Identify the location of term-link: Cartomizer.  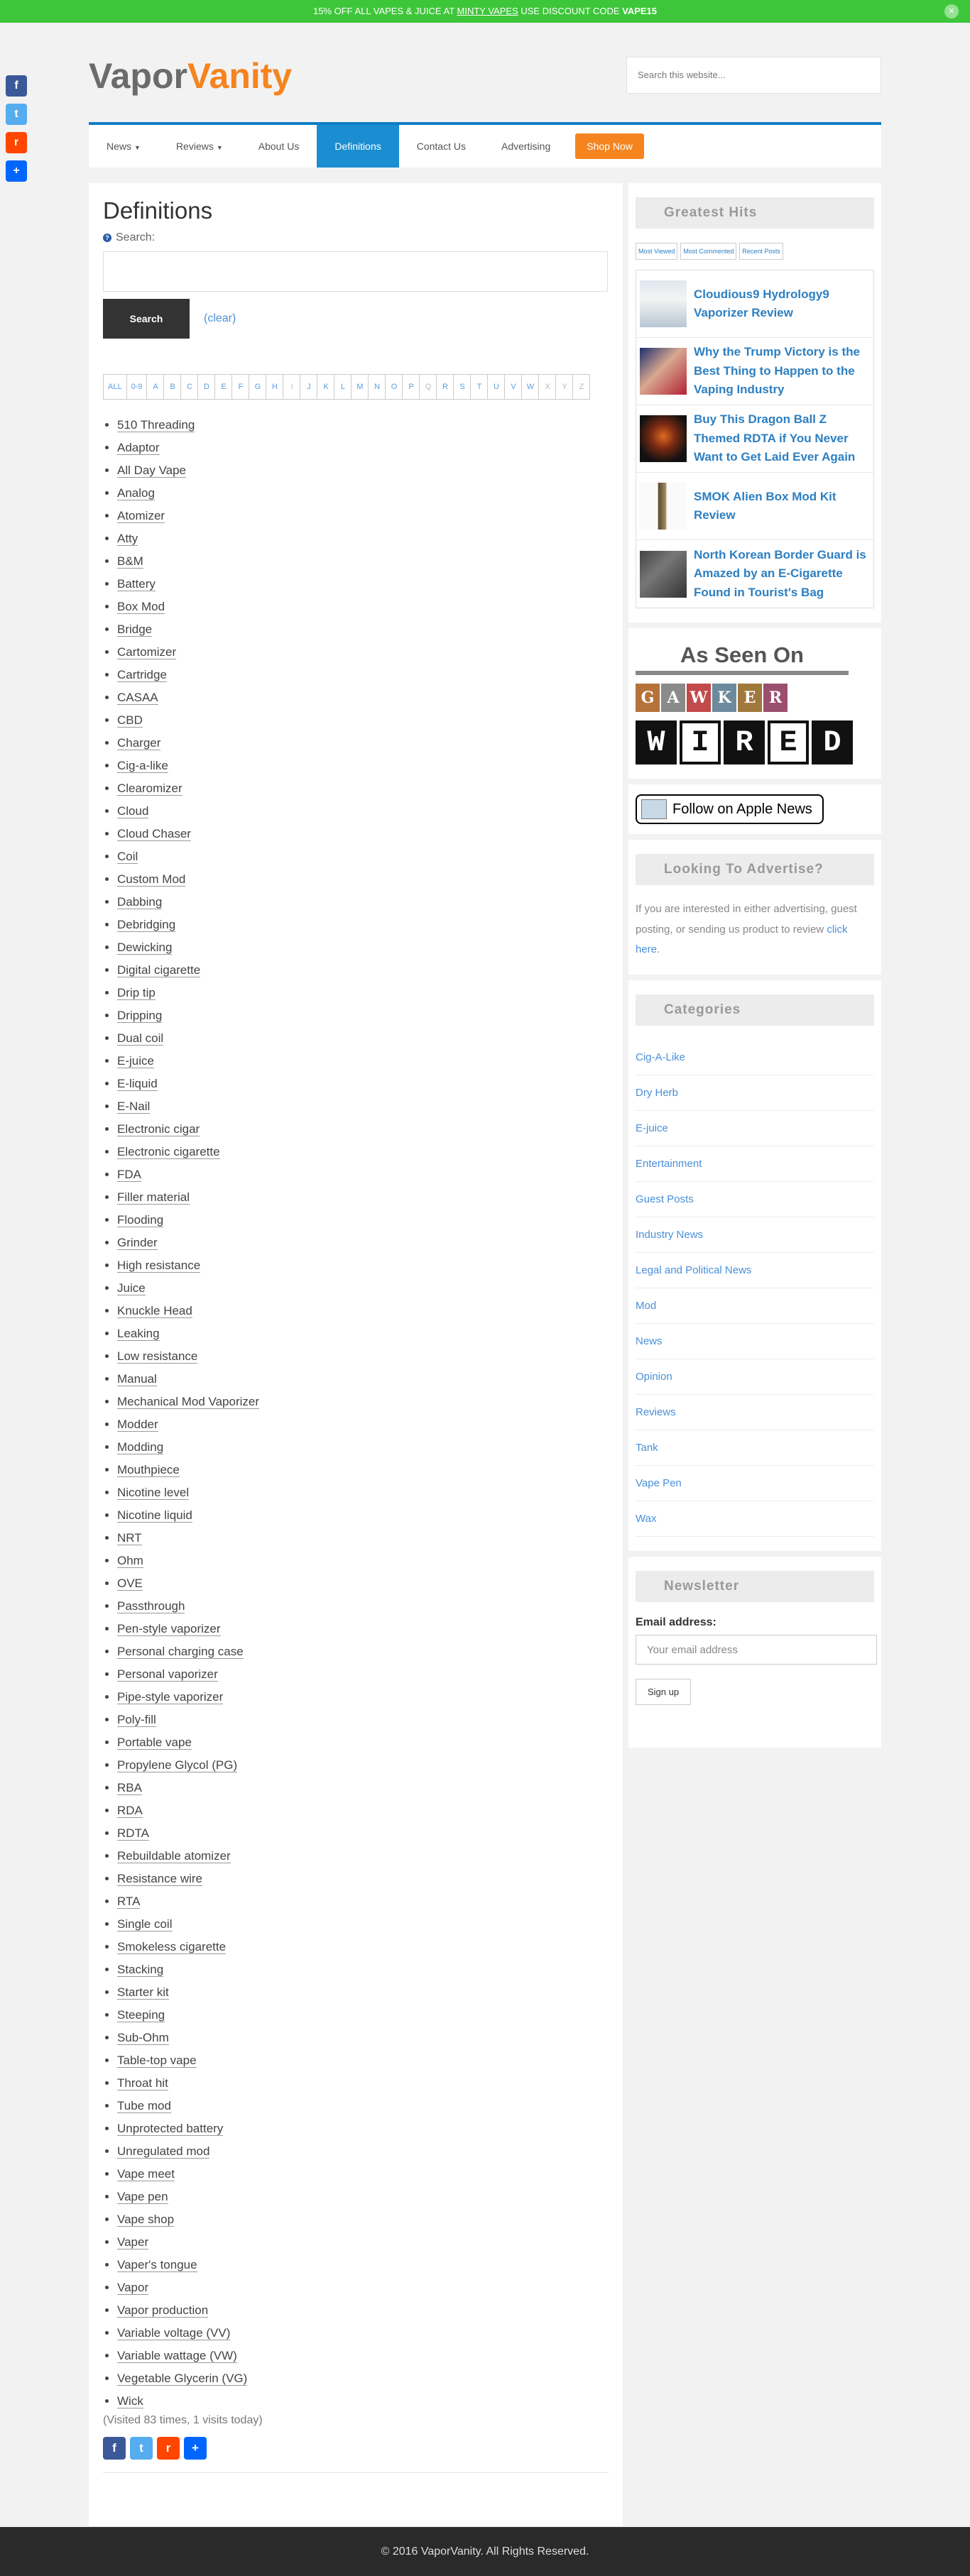
(147, 652).